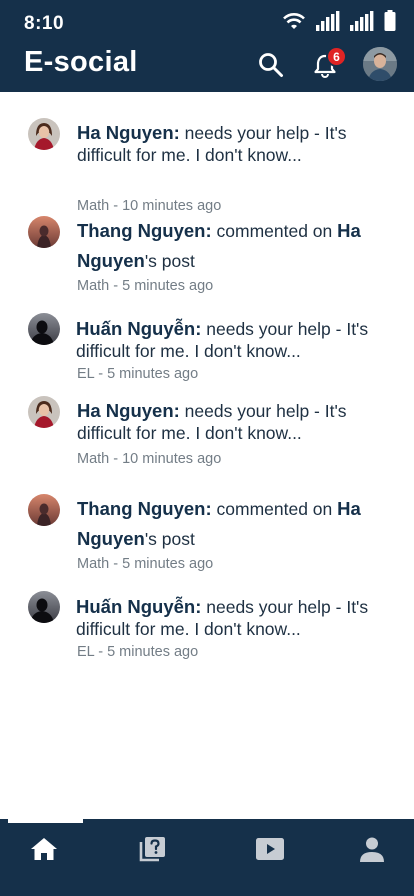  What do you see at coordinates (362, 21) in the screenshot?
I see `cellular-signal-2-icon` at bounding box center [362, 21].